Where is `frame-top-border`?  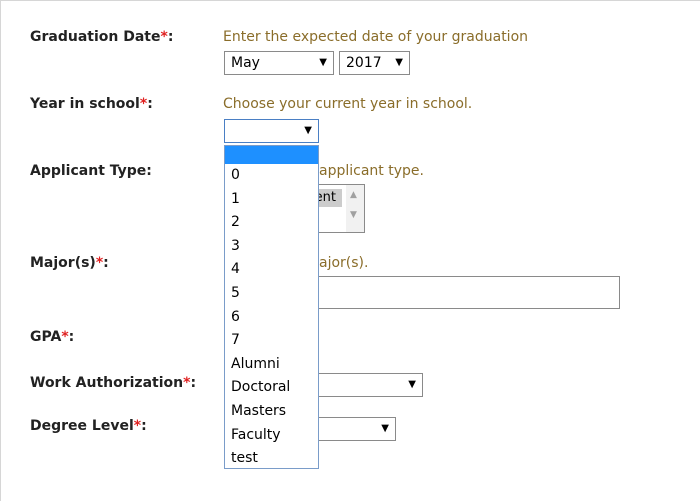 frame-top-border is located at coordinates (350, 0).